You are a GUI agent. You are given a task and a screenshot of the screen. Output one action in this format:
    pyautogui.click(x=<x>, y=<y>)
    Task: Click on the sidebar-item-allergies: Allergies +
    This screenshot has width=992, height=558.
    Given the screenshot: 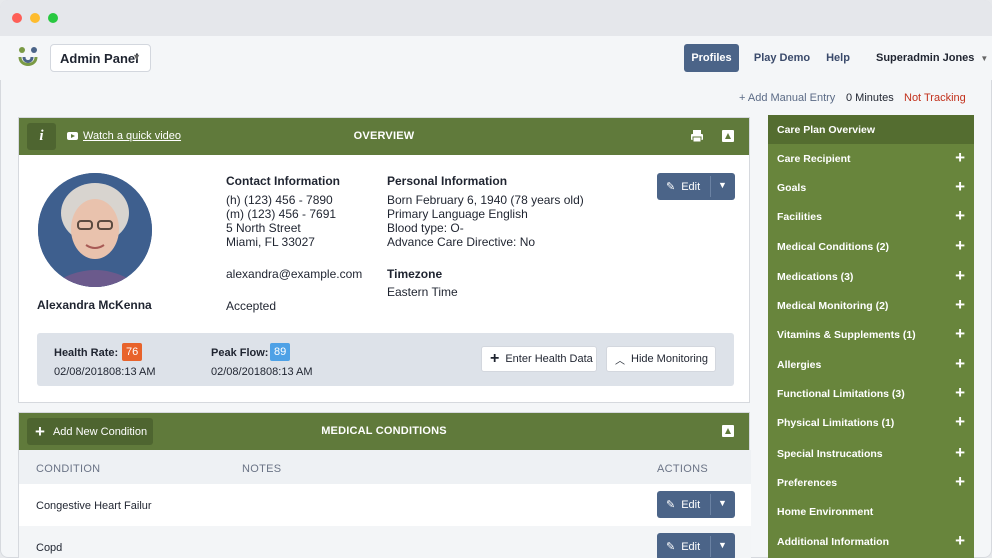 What is the action you would take?
    pyautogui.click(x=871, y=364)
    